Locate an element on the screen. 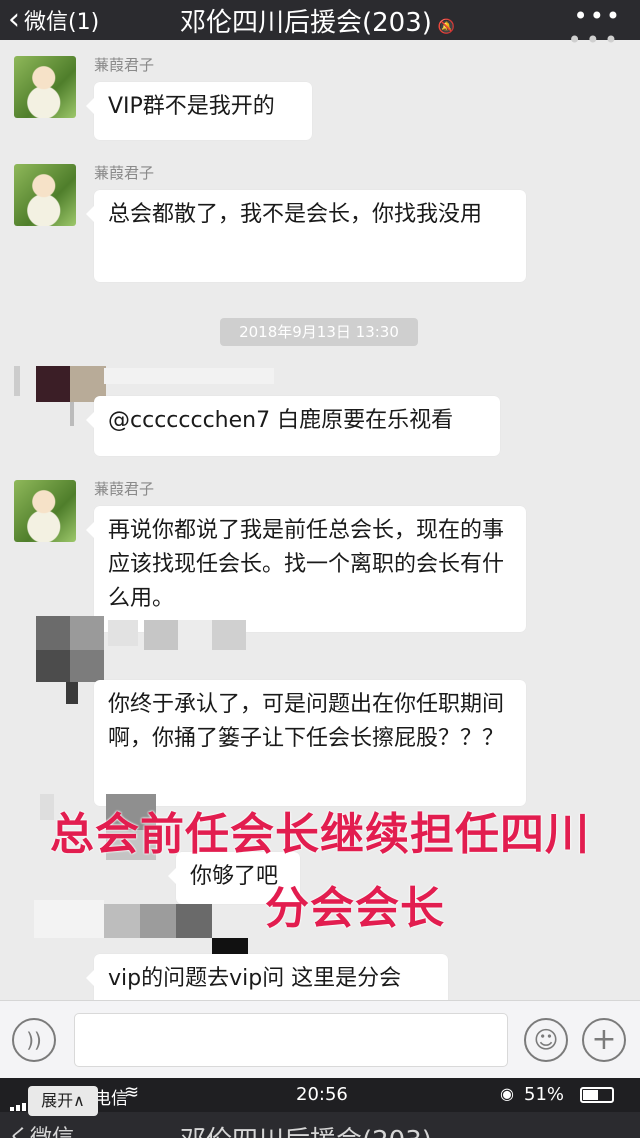 This screenshot has width=640, height=1138. message-bubble: @ccccccchen7 白鹿原要在乐视看 is located at coordinates (293, 426).